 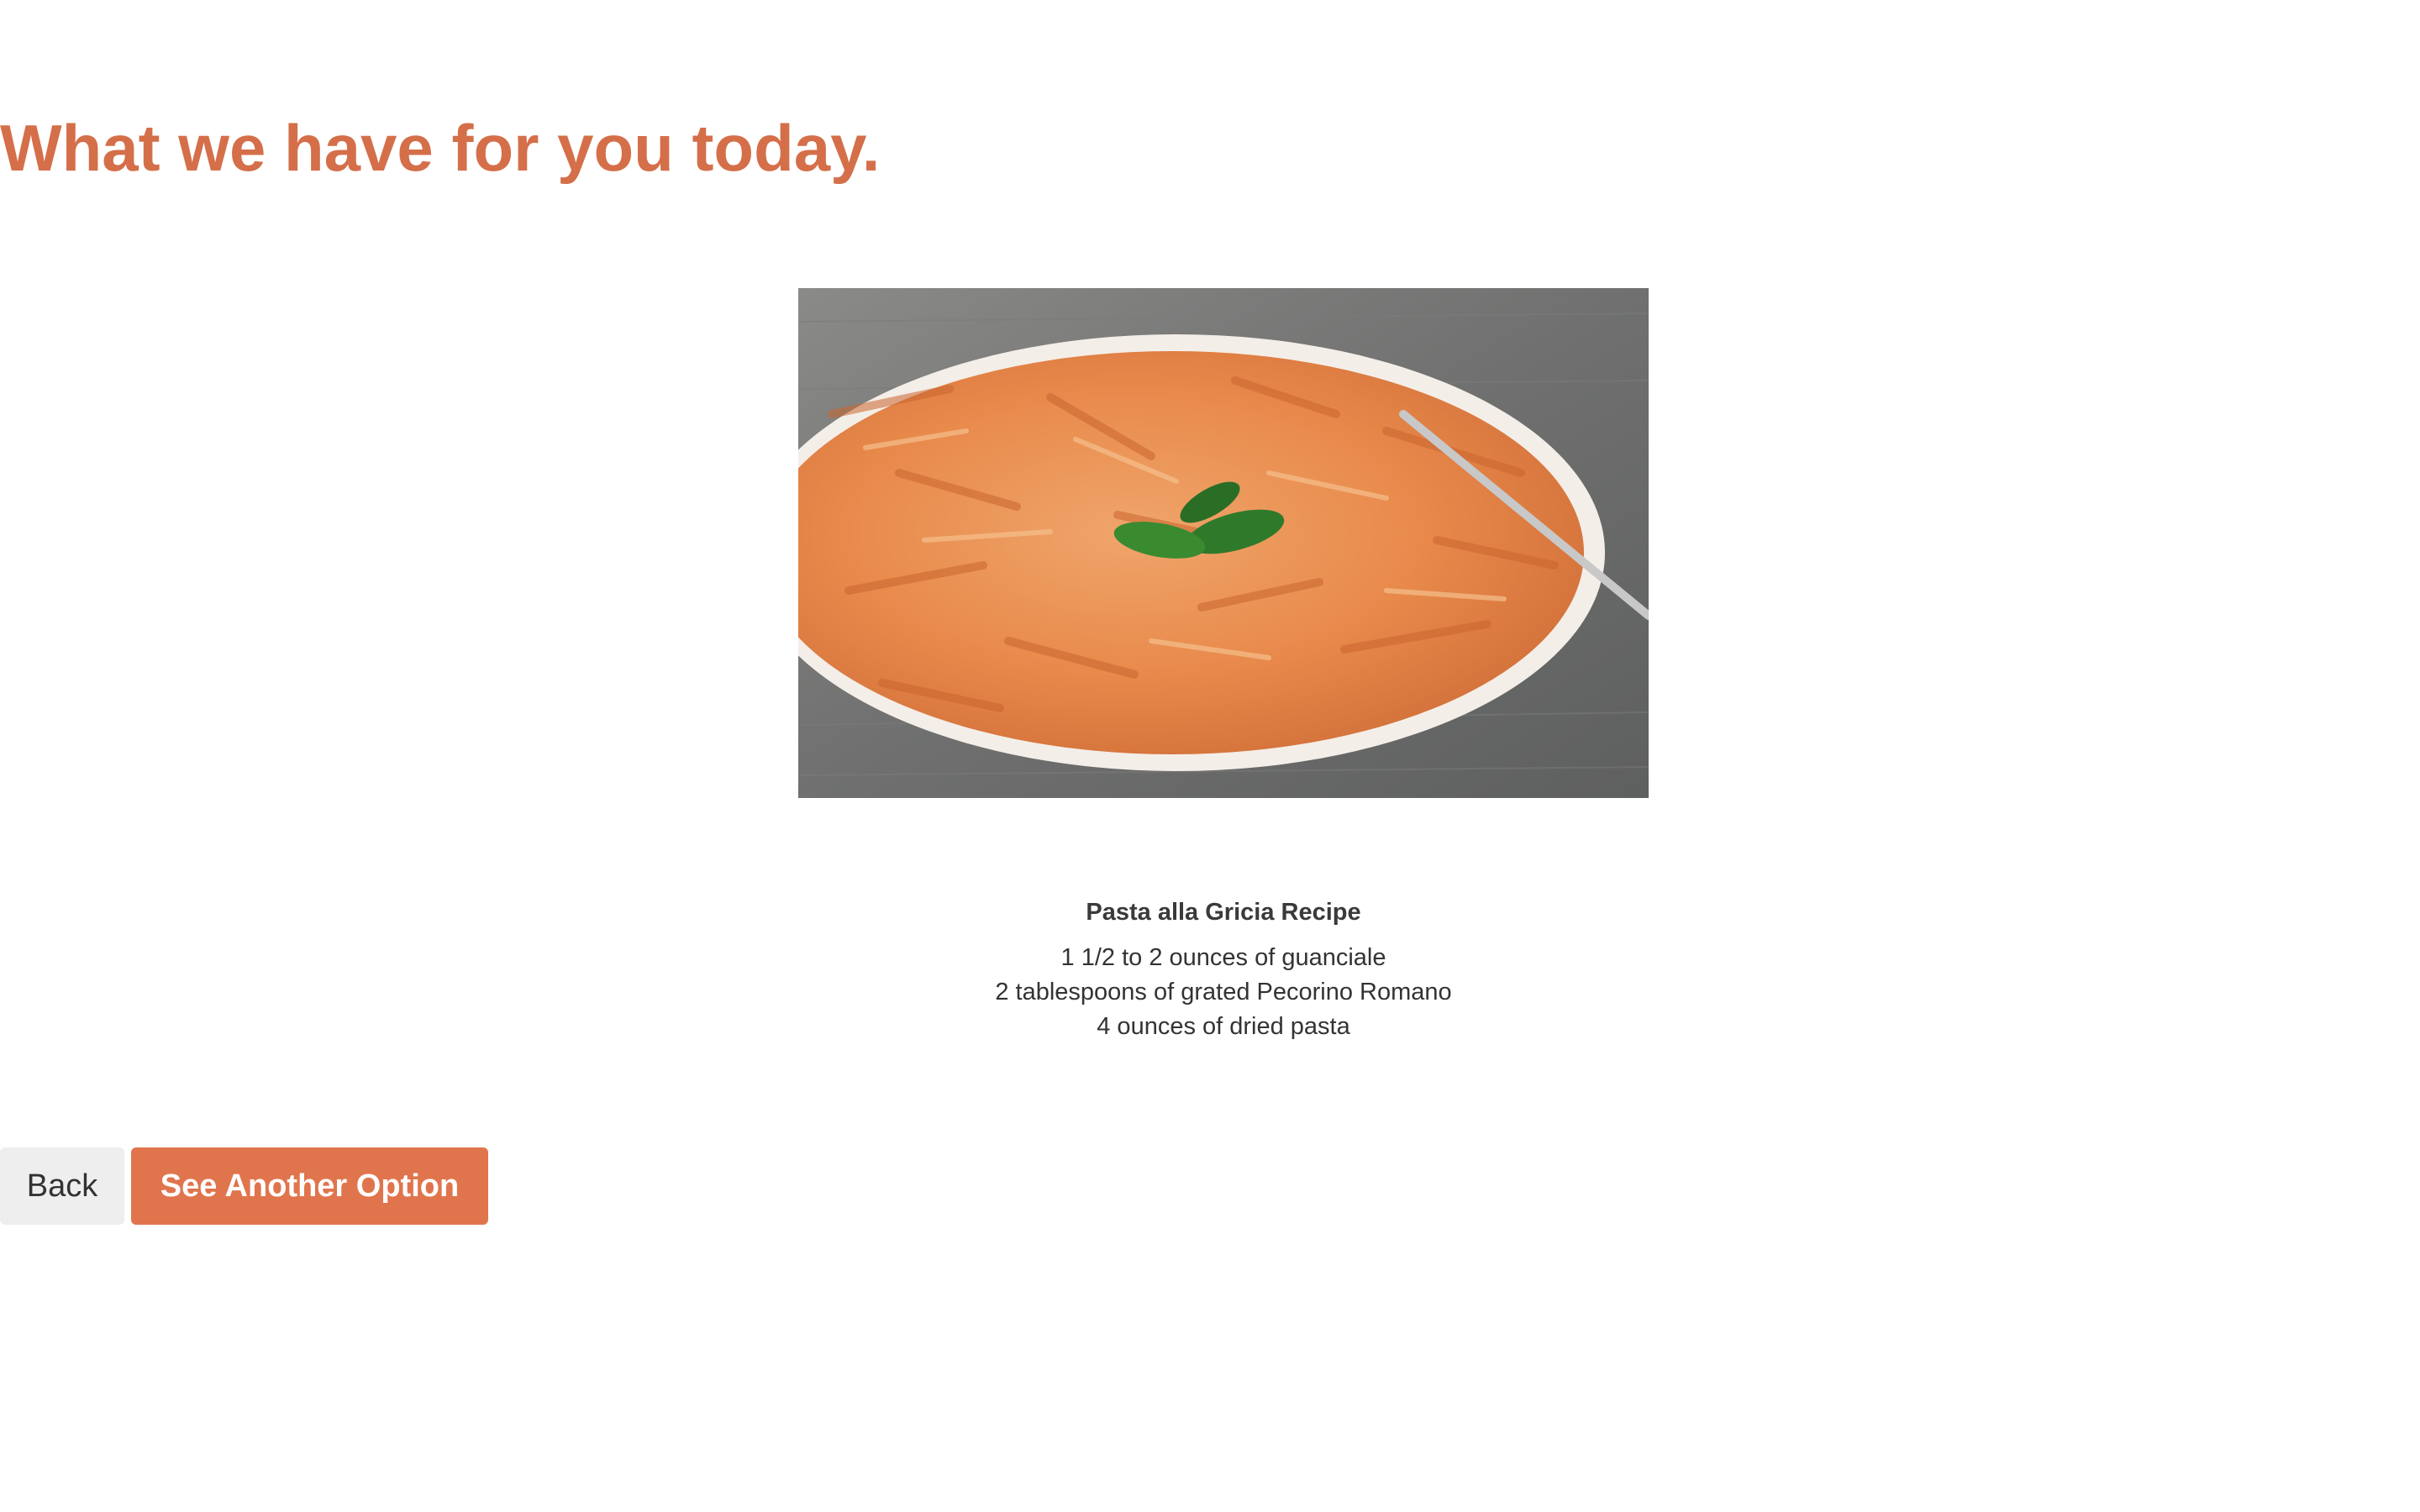 What do you see at coordinates (62, 1186) in the screenshot?
I see `back-button: Back` at bounding box center [62, 1186].